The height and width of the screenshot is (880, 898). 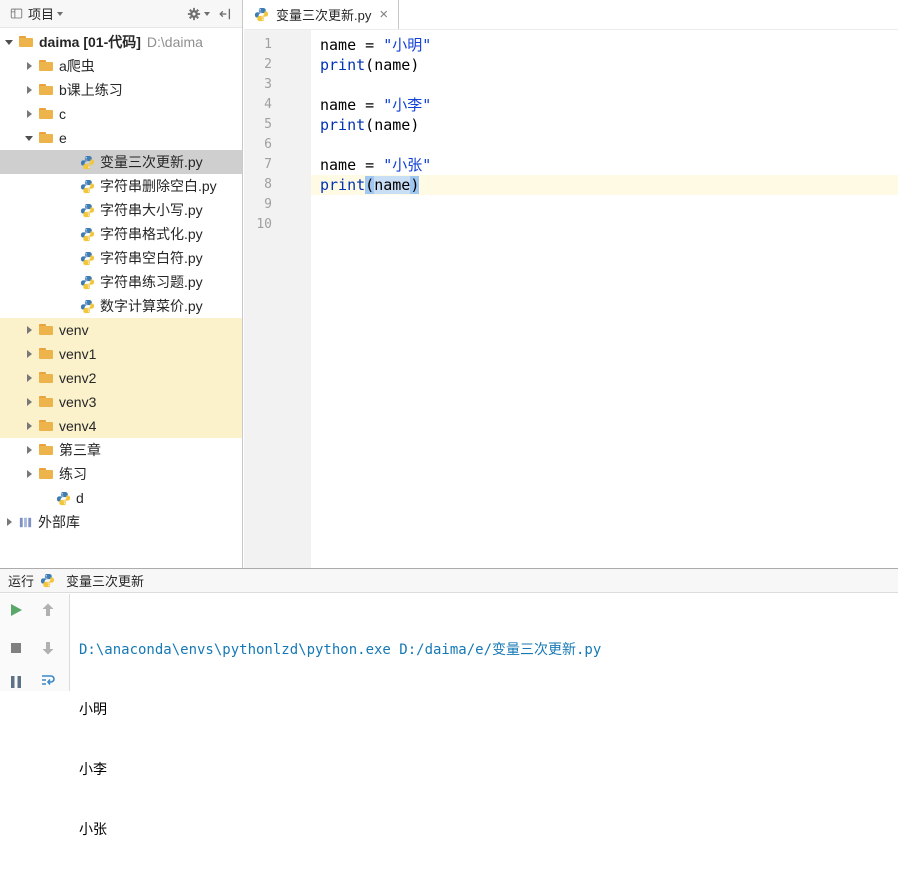 What do you see at coordinates (121, 258) in the screenshot?
I see `tree-item: 字符串空白符.py` at bounding box center [121, 258].